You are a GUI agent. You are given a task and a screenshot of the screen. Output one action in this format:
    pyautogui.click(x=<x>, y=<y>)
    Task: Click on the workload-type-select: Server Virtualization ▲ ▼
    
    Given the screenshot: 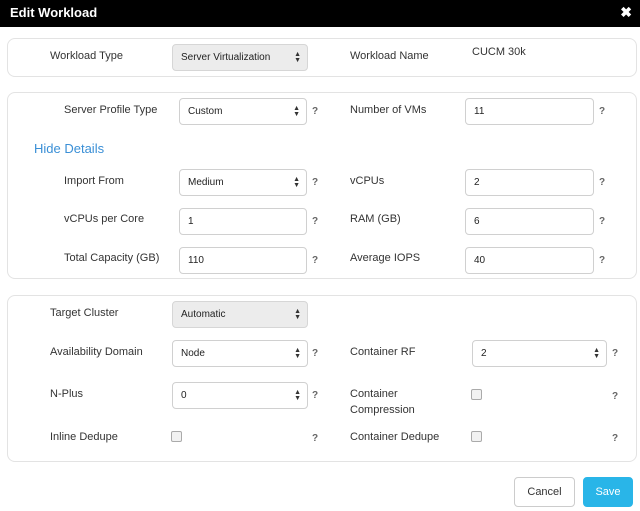 What is the action you would take?
    pyautogui.click(x=240, y=57)
    